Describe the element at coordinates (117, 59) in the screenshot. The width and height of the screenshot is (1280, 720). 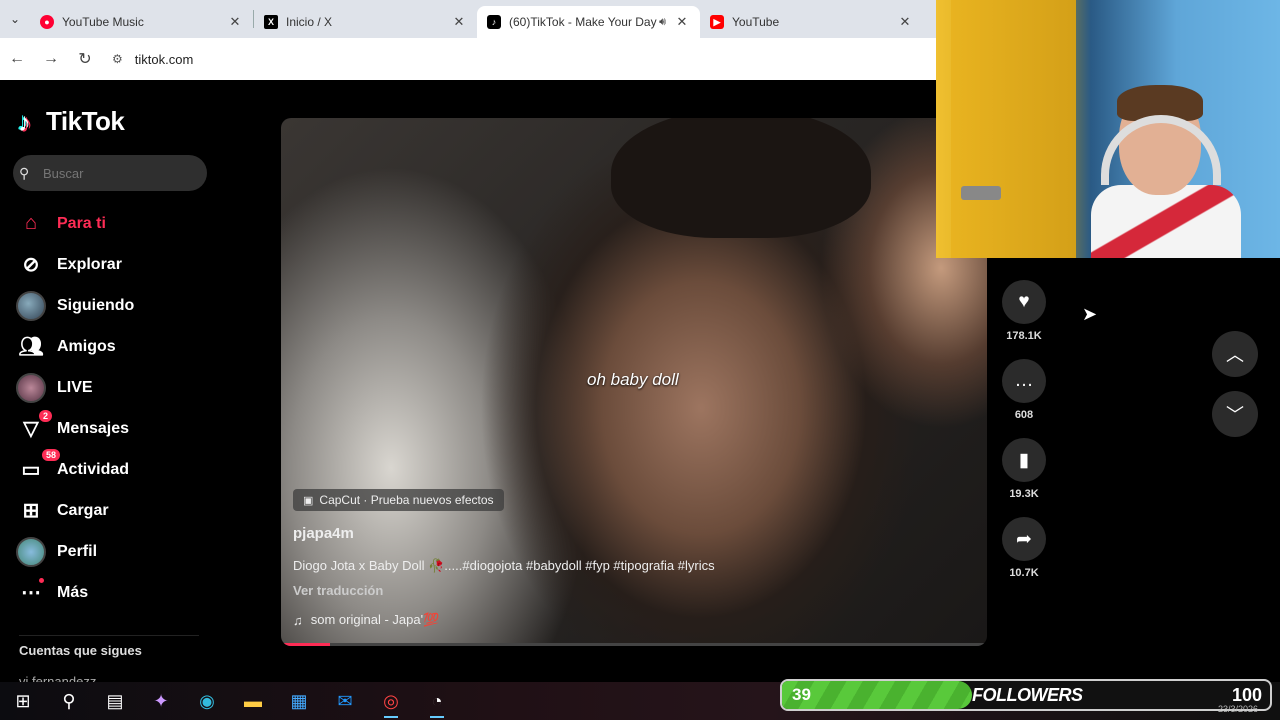
I see `site-info-icon: ⚙` at that location.